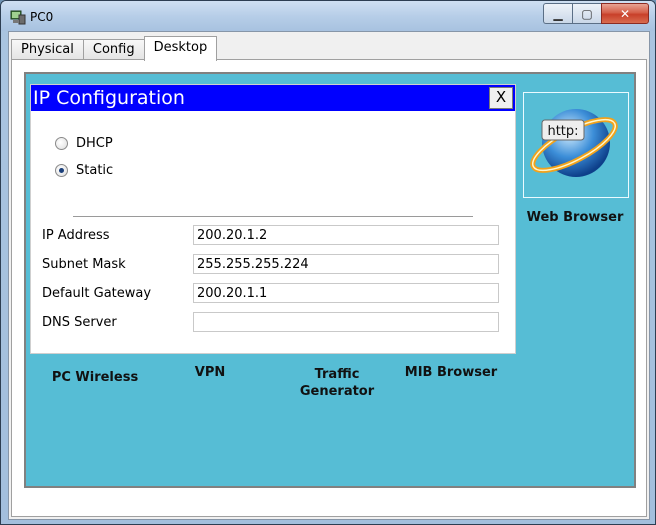  Describe the element at coordinates (97, 293) in the screenshot. I see `default-gateway-label: Default Gateway` at that location.